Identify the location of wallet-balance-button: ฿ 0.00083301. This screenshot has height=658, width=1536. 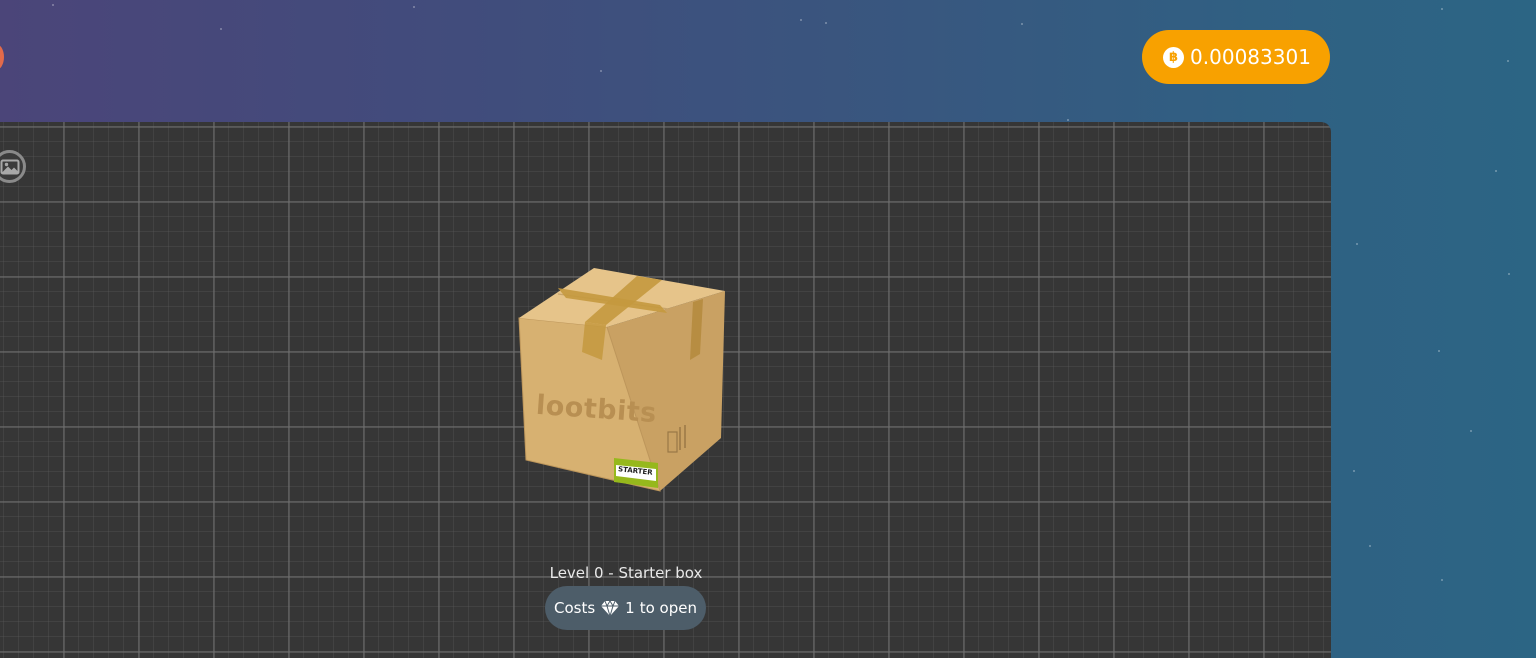
(1236, 57).